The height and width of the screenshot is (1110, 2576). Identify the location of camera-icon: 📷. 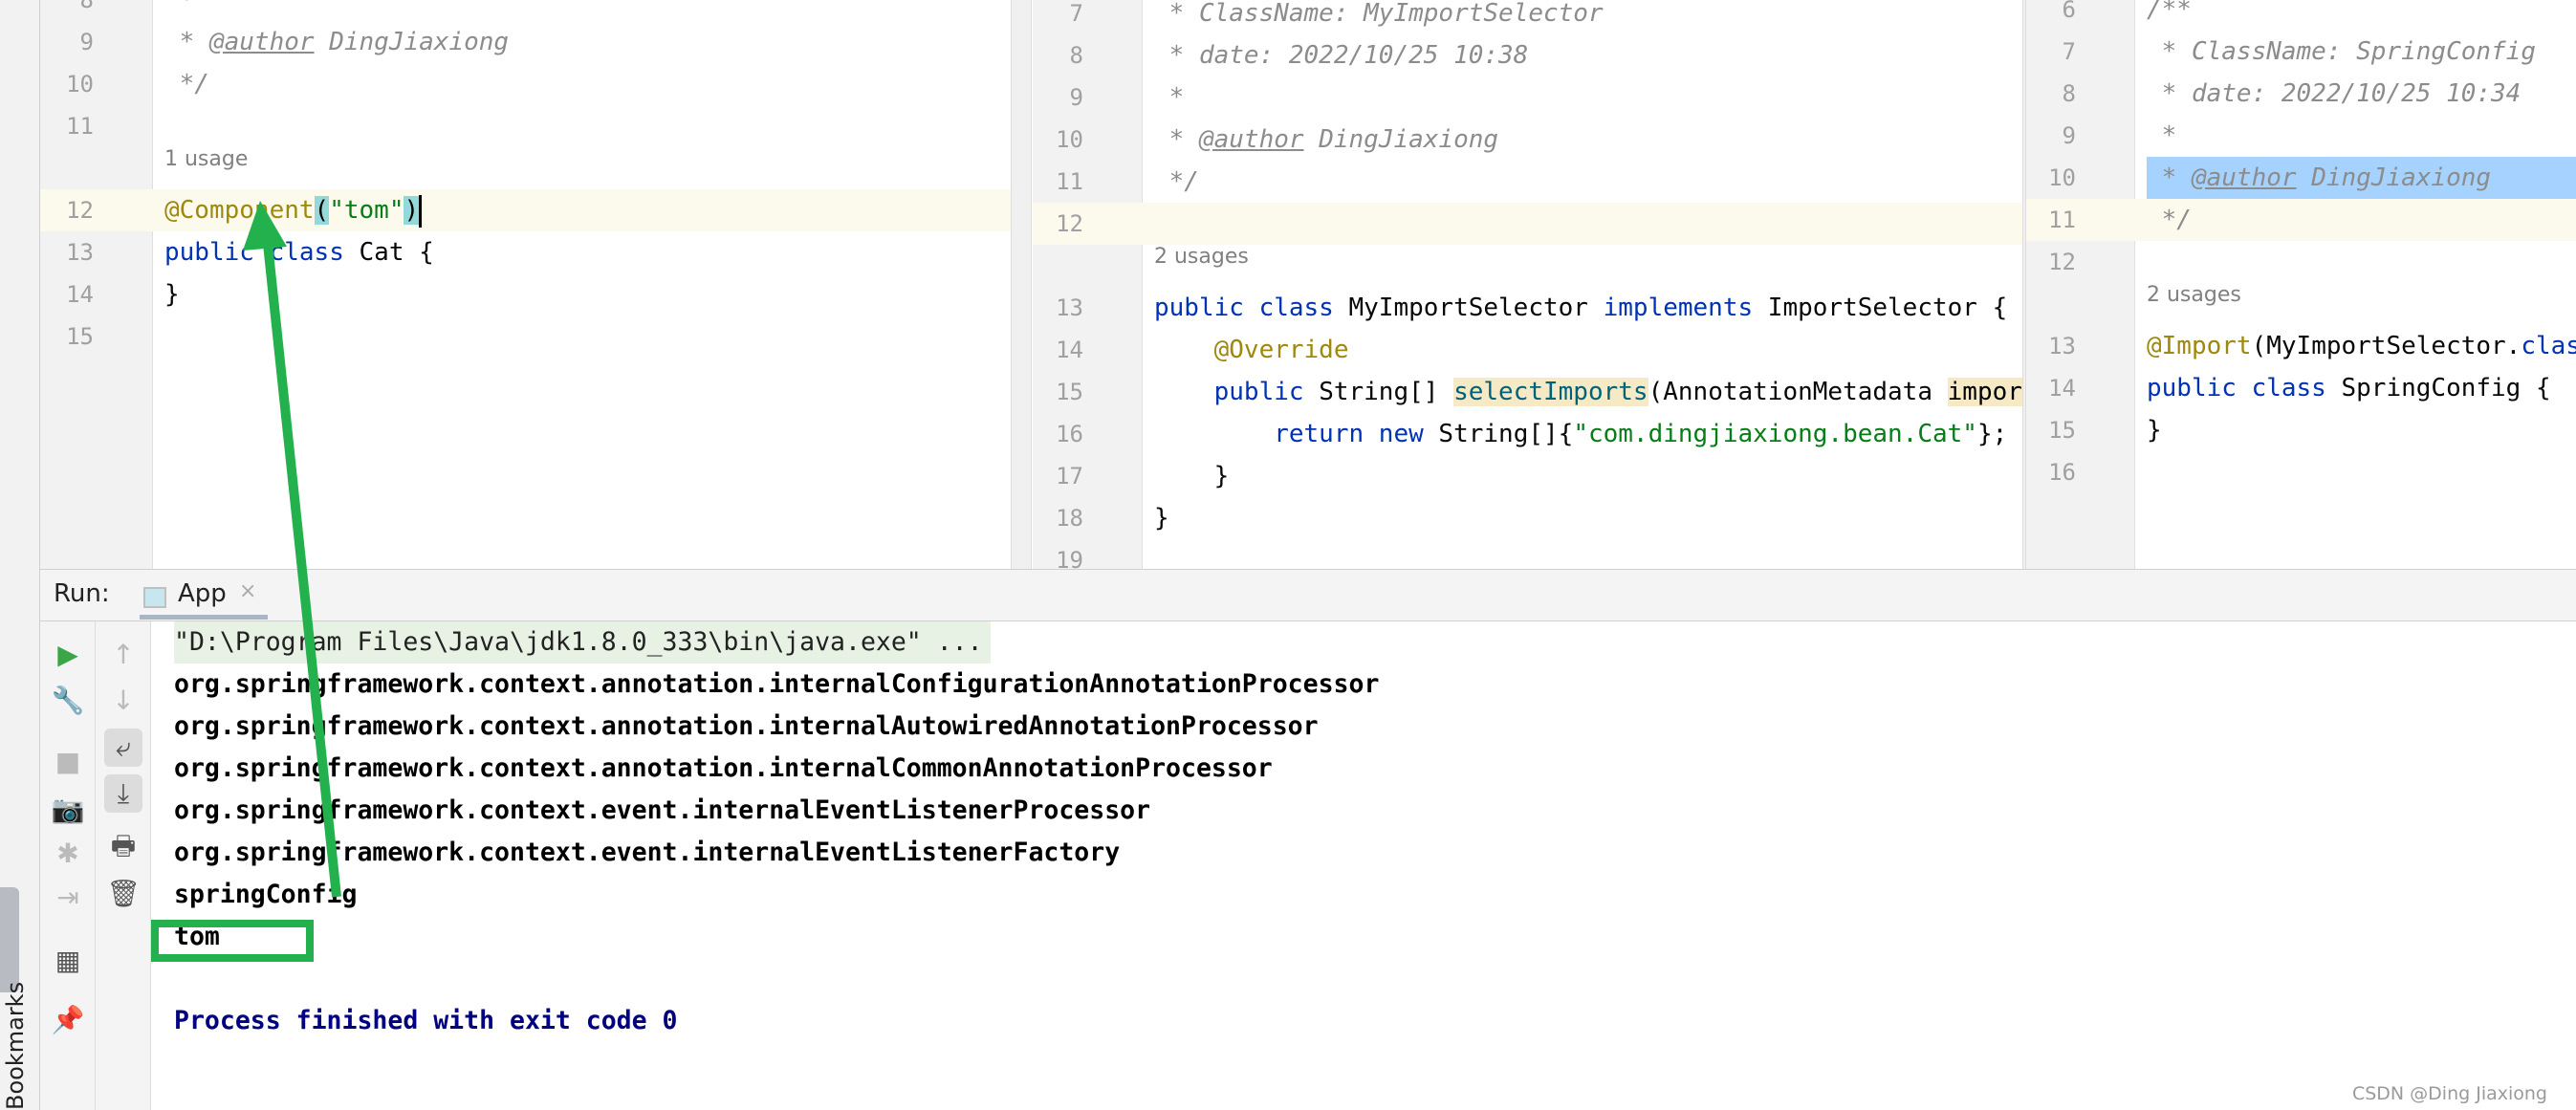
(68, 809).